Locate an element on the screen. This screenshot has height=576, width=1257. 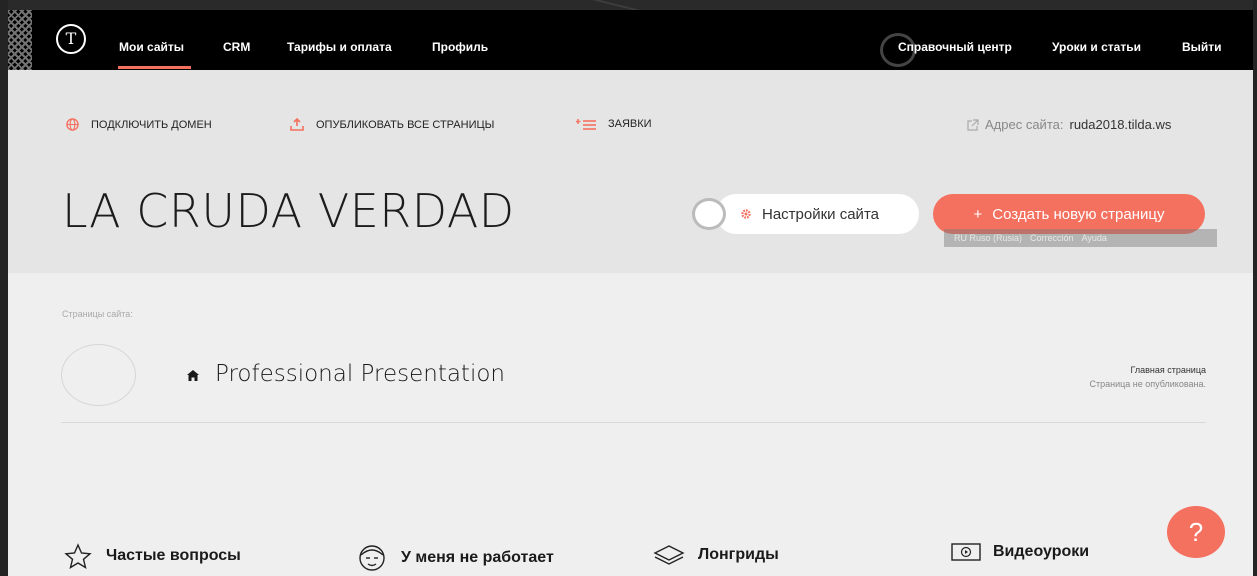
list-divider is located at coordinates (633, 422).